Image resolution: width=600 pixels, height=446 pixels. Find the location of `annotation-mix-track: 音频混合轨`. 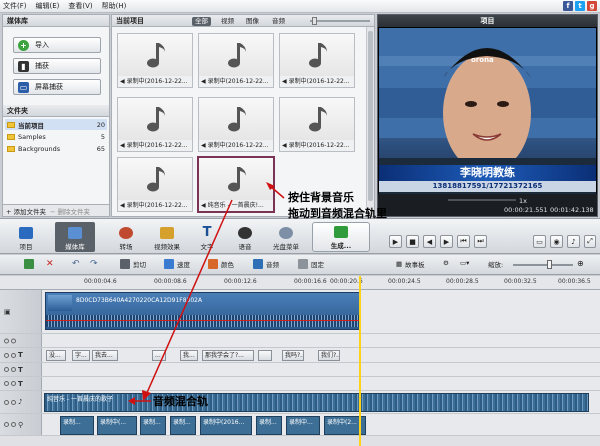

annotation-mix-track: 音频混合轨 is located at coordinates (180, 401).